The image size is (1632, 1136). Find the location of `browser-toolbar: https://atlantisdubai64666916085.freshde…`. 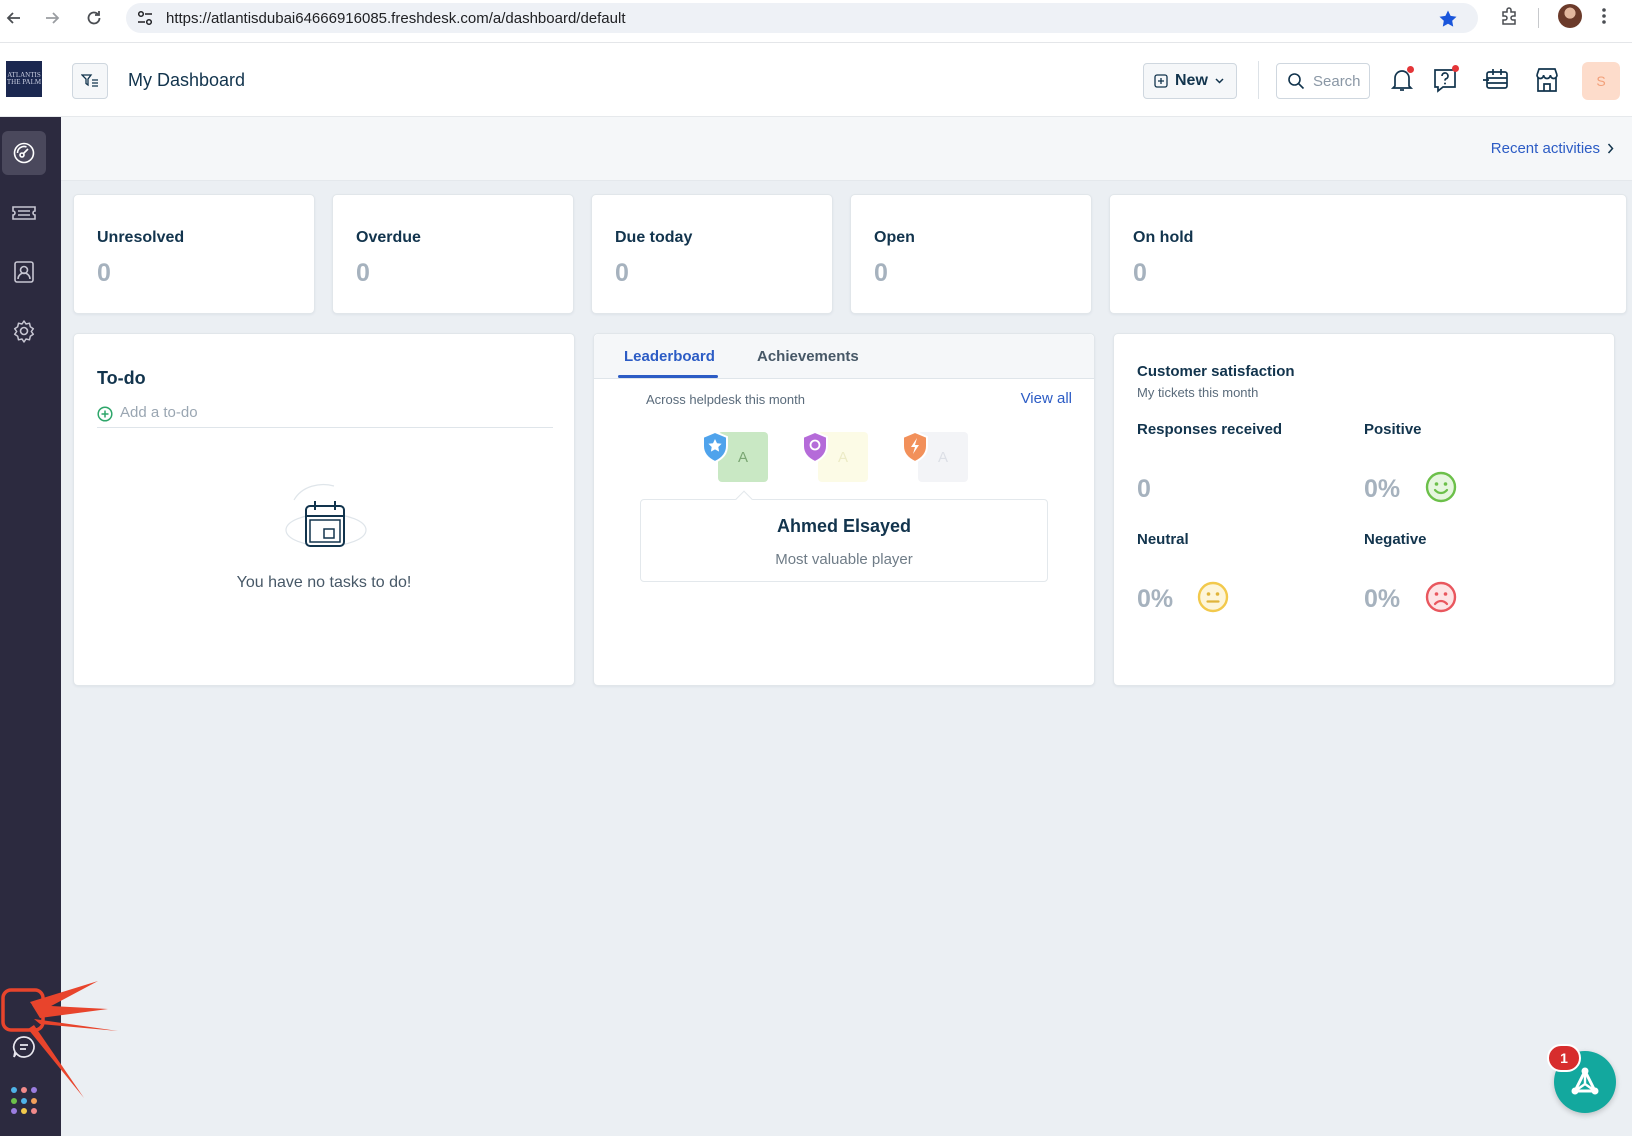

browser-toolbar: https://atlantisdubai64666916085.freshde… is located at coordinates (816, 21).